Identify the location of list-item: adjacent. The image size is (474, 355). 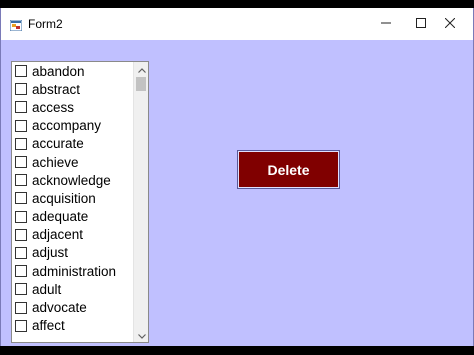
(72, 235).